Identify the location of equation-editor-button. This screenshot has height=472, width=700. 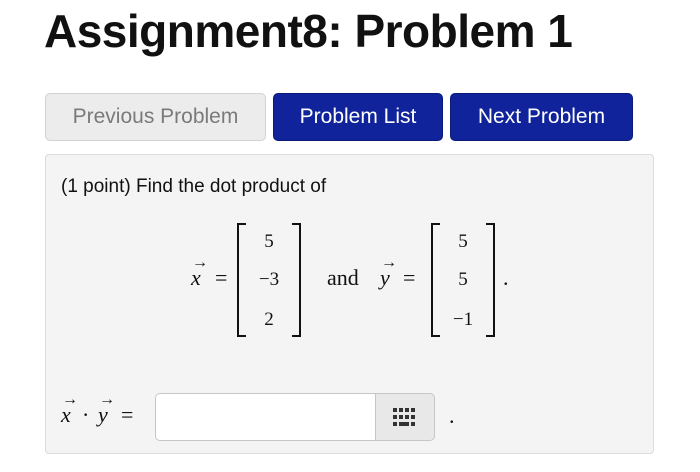
(405, 417).